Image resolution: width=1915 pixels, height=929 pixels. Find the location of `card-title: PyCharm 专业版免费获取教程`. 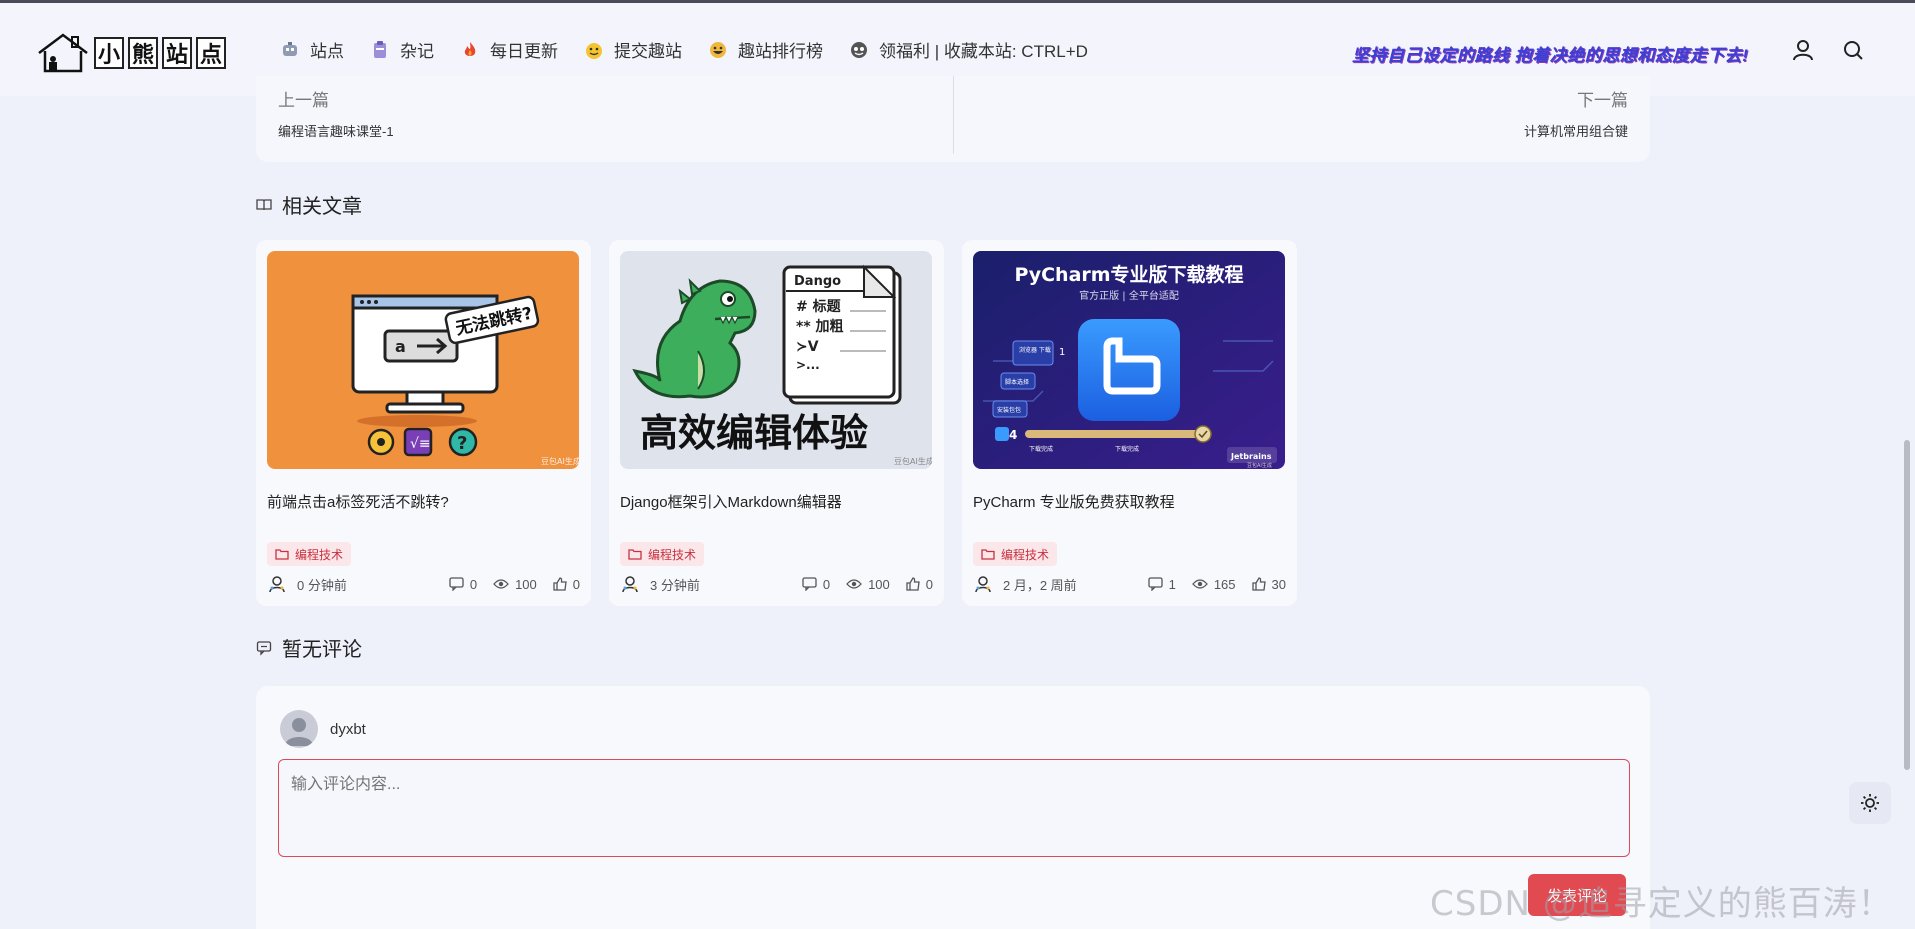

card-title: PyCharm 专业版免费获取教程 is located at coordinates (1074, 501).